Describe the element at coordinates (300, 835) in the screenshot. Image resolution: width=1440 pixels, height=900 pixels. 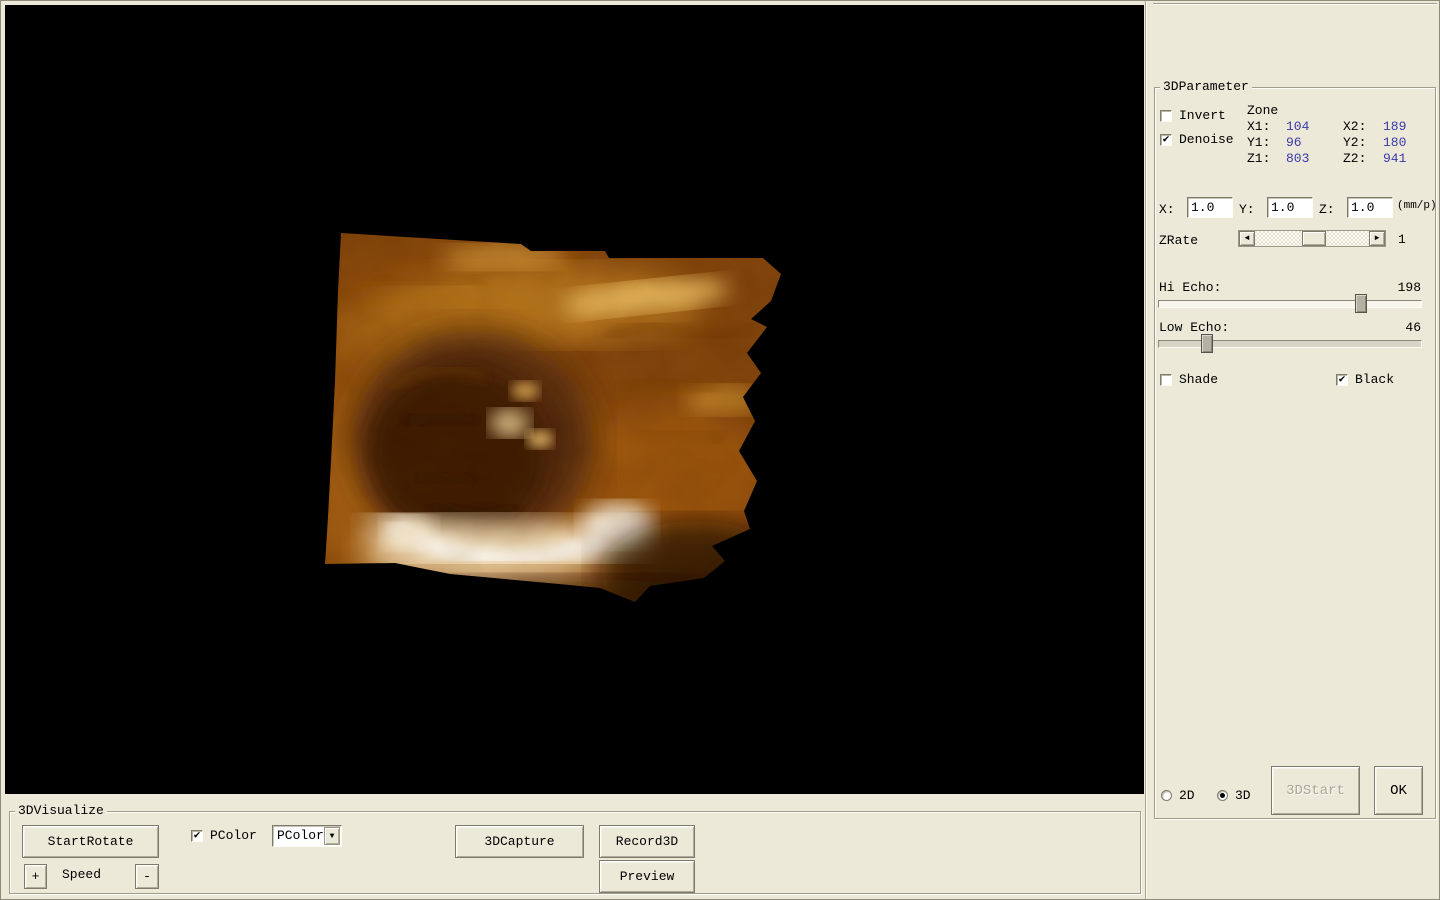
I see `pcolor-combobox-value: PColor` at that location.